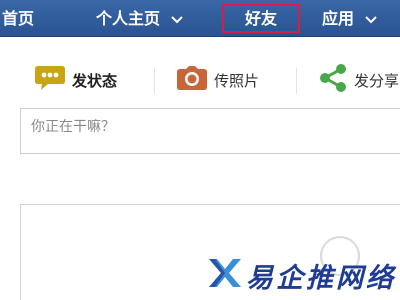  I want to click on watermark: 易企推网络, so click(301, 275).